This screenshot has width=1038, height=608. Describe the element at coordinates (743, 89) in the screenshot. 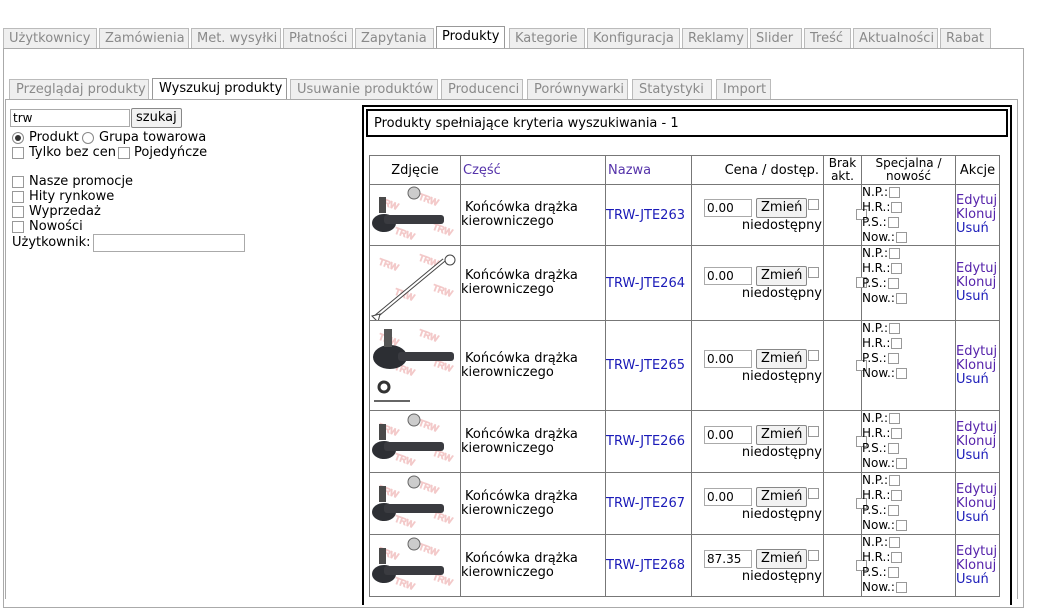

I see `sub-tab-6: Import` at that location.